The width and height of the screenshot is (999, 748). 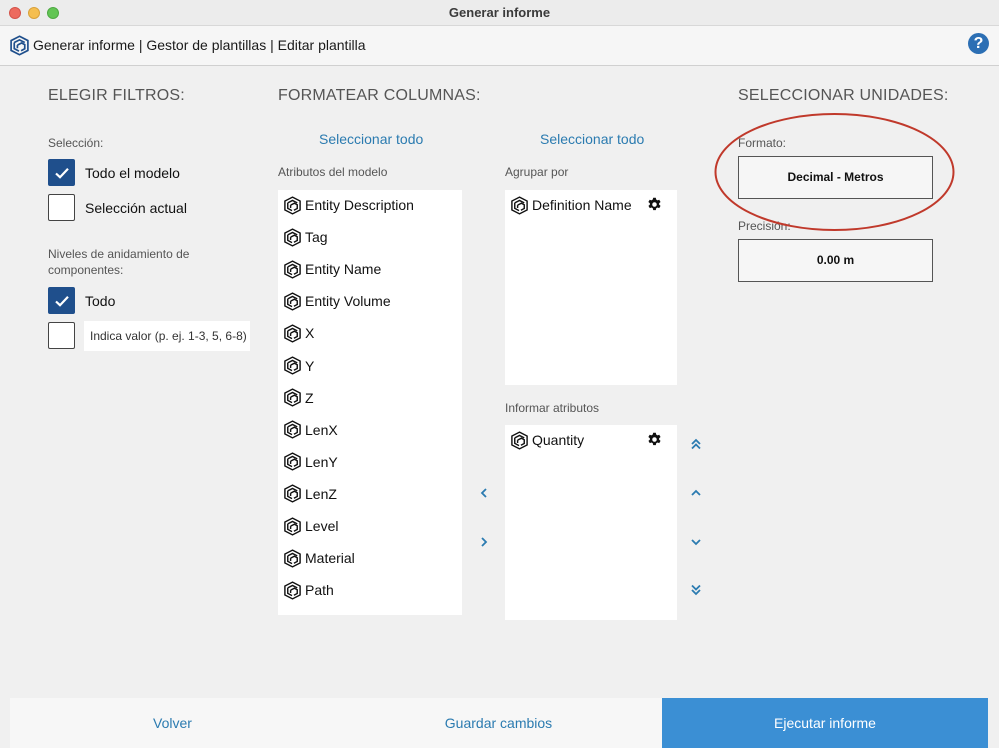 What do you see at coordinates (379, 95) in the screenshot?
I see `columns-title: FORMATEAR COLUMNAS:` at bounding box center [379, 95].